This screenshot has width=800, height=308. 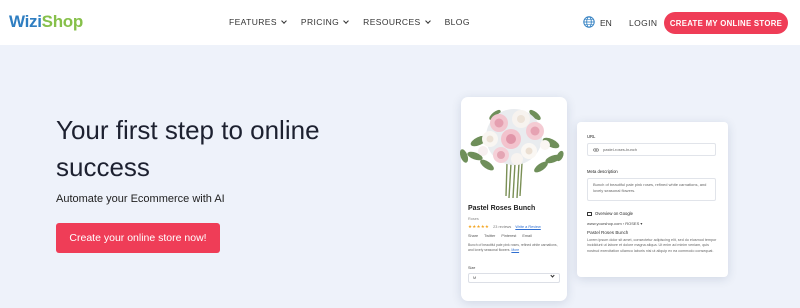 What do you see at coordinates (508, 236) in the screenshot?
I see `pinterest-link: Pinterest` at bounding box center [508, 236].